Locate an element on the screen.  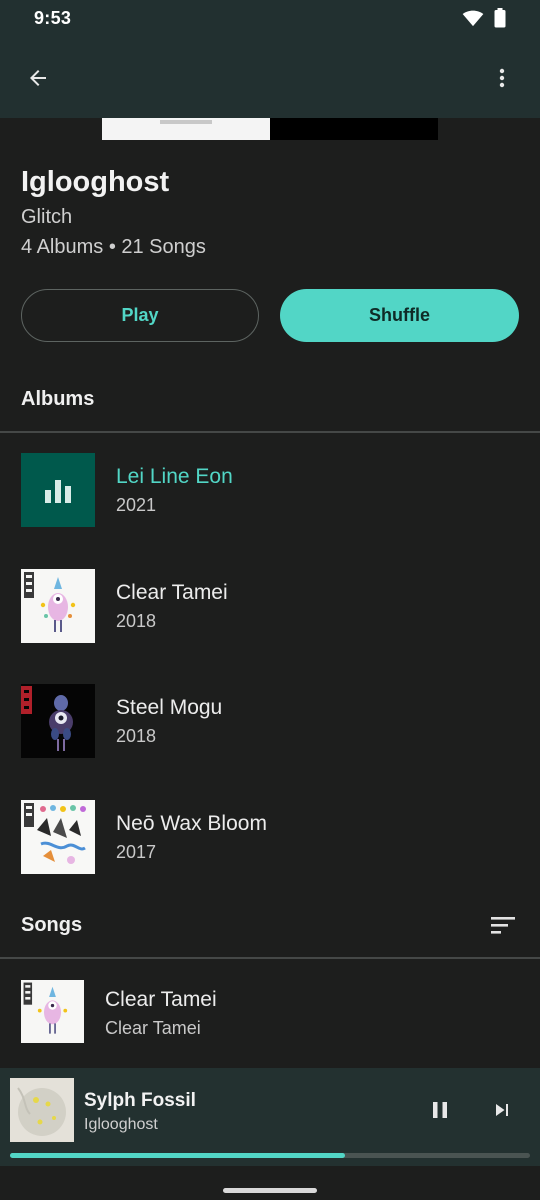
playback-progress-fill is located at coordinates (178, 1155).